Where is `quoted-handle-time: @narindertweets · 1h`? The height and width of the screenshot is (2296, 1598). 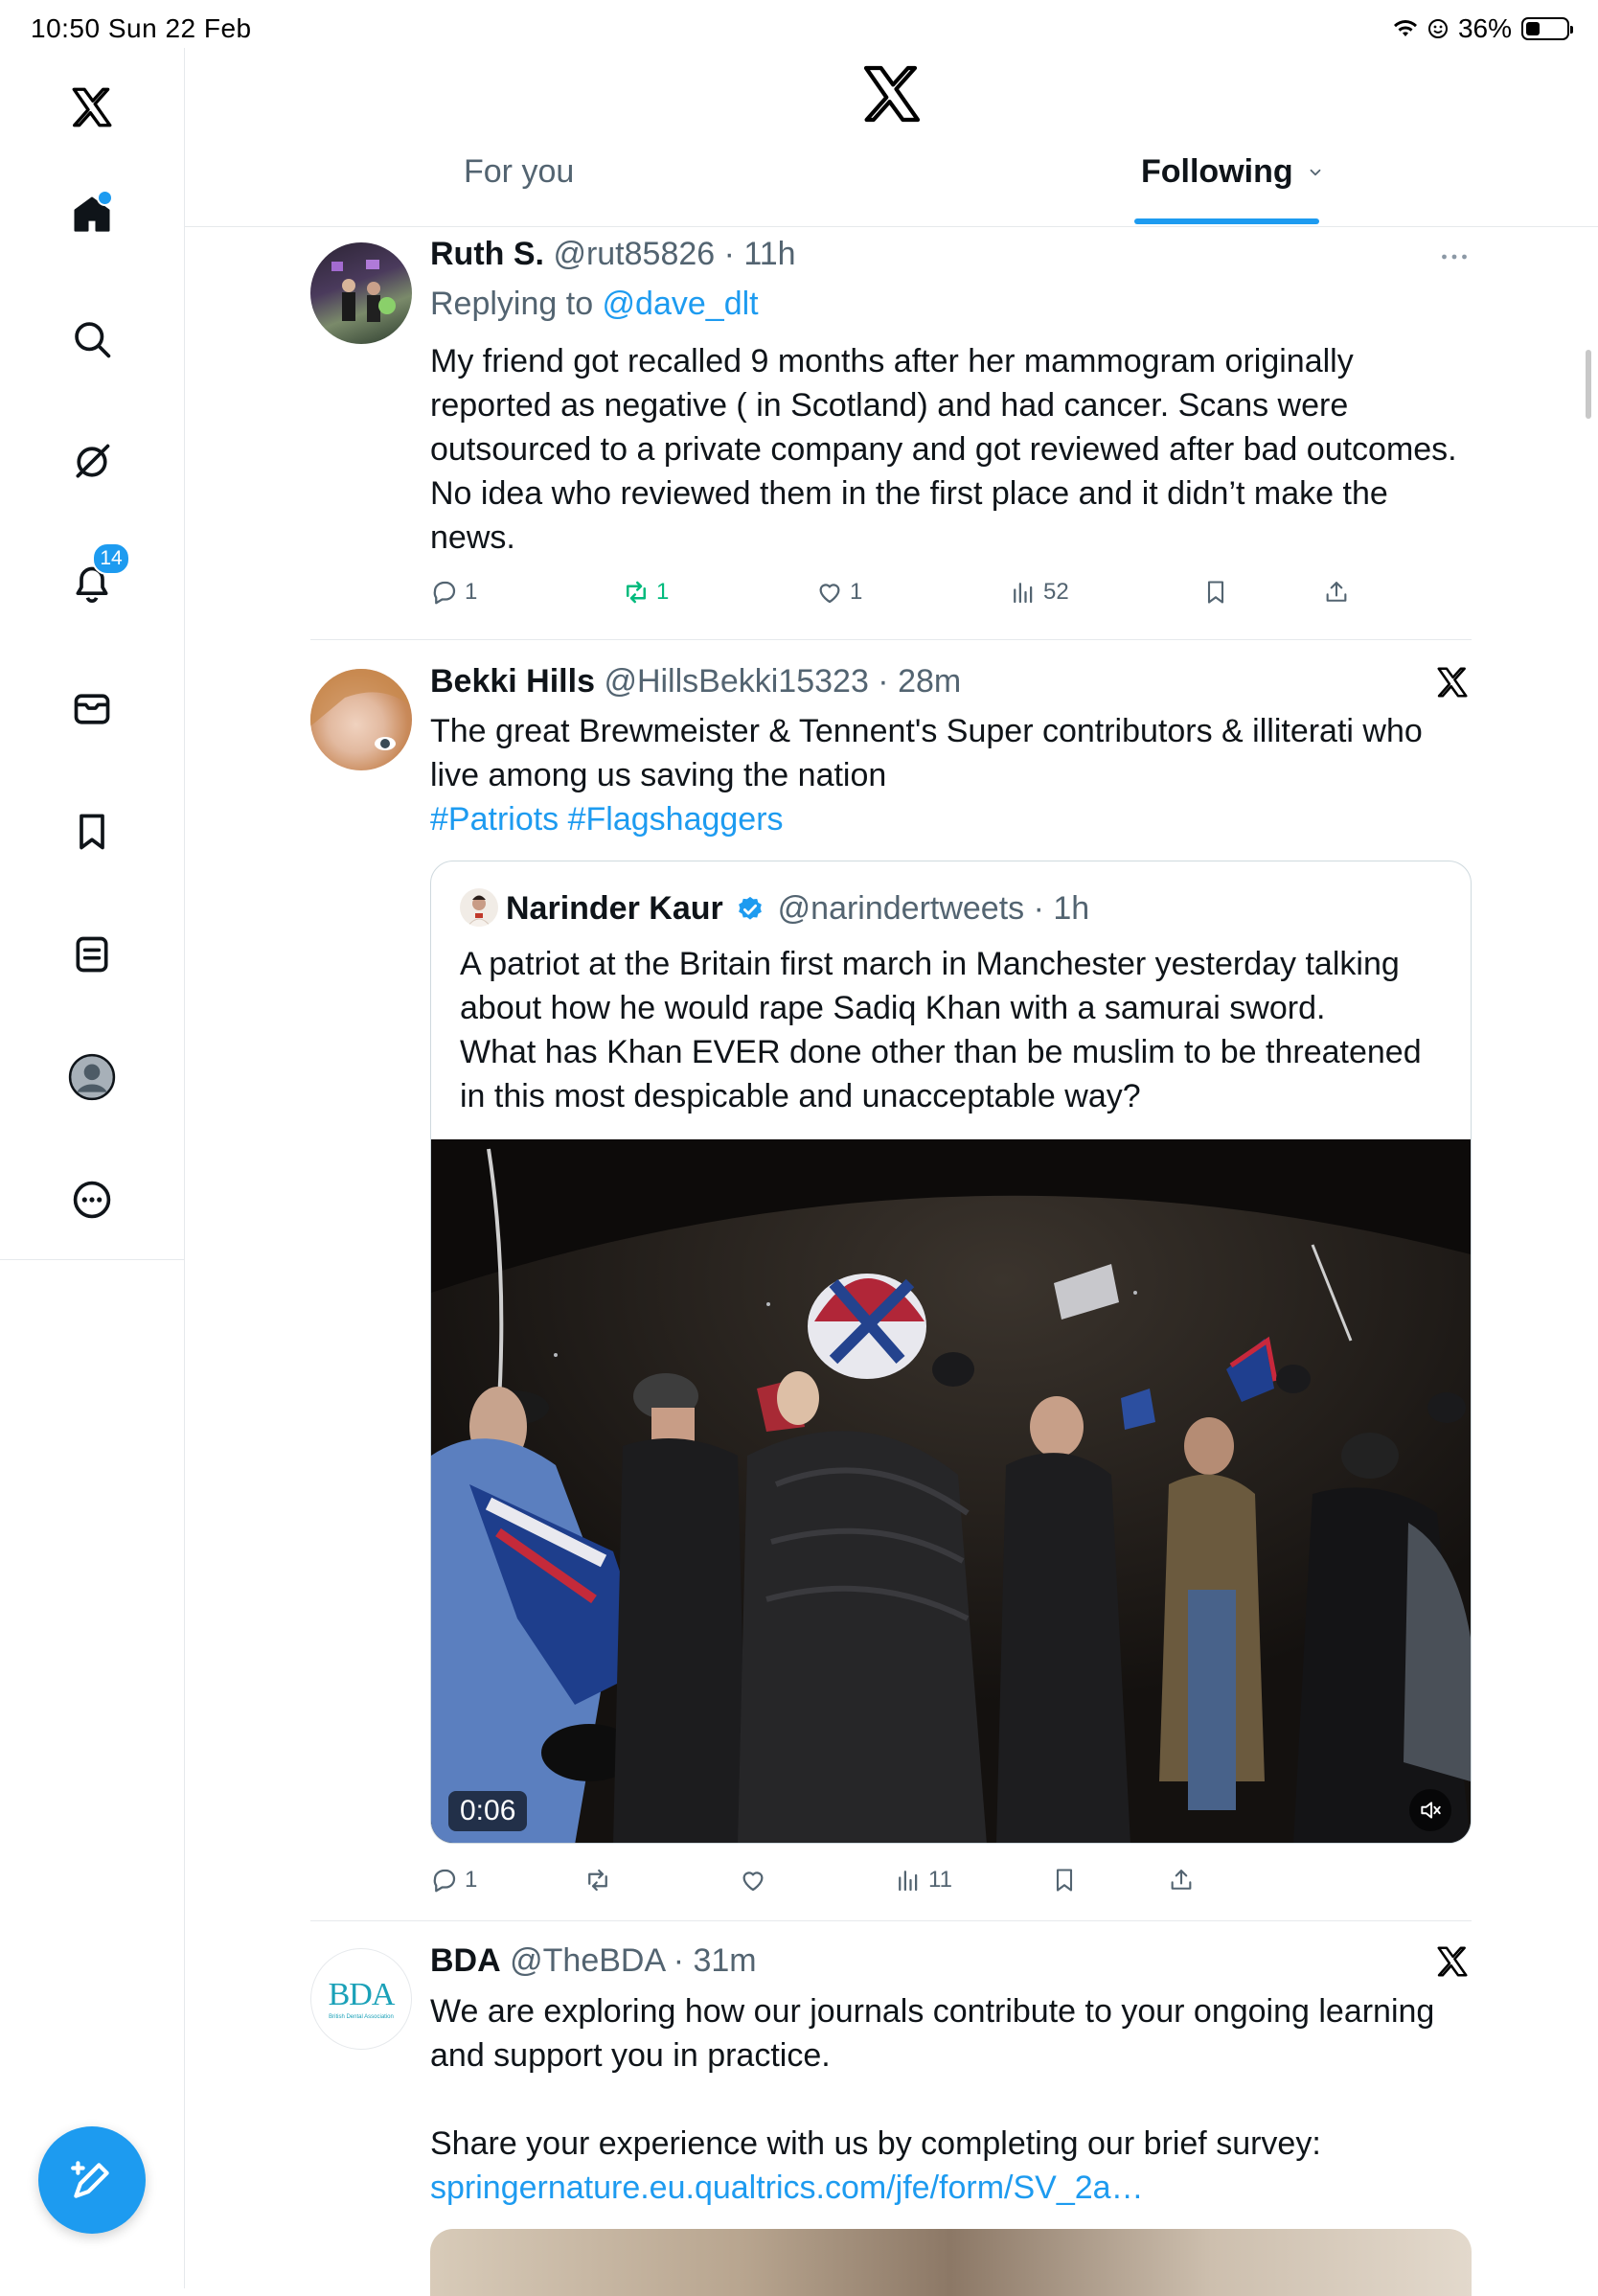
quoted-handle-time: @narindertweets · 1h is located at coordinates (934, 908).